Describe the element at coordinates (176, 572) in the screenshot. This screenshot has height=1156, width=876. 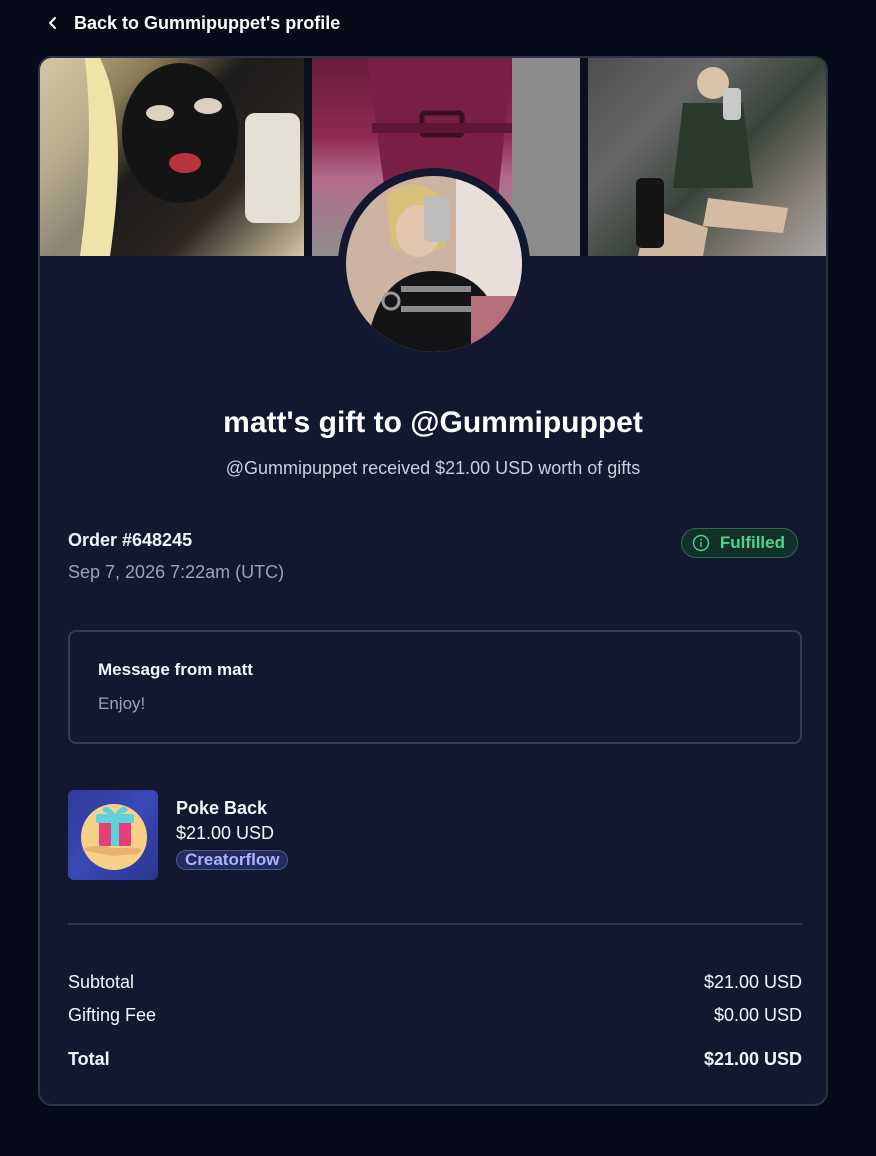
I see `order-date: Sep 7, 2026 7:22am (UTC)` at that location.